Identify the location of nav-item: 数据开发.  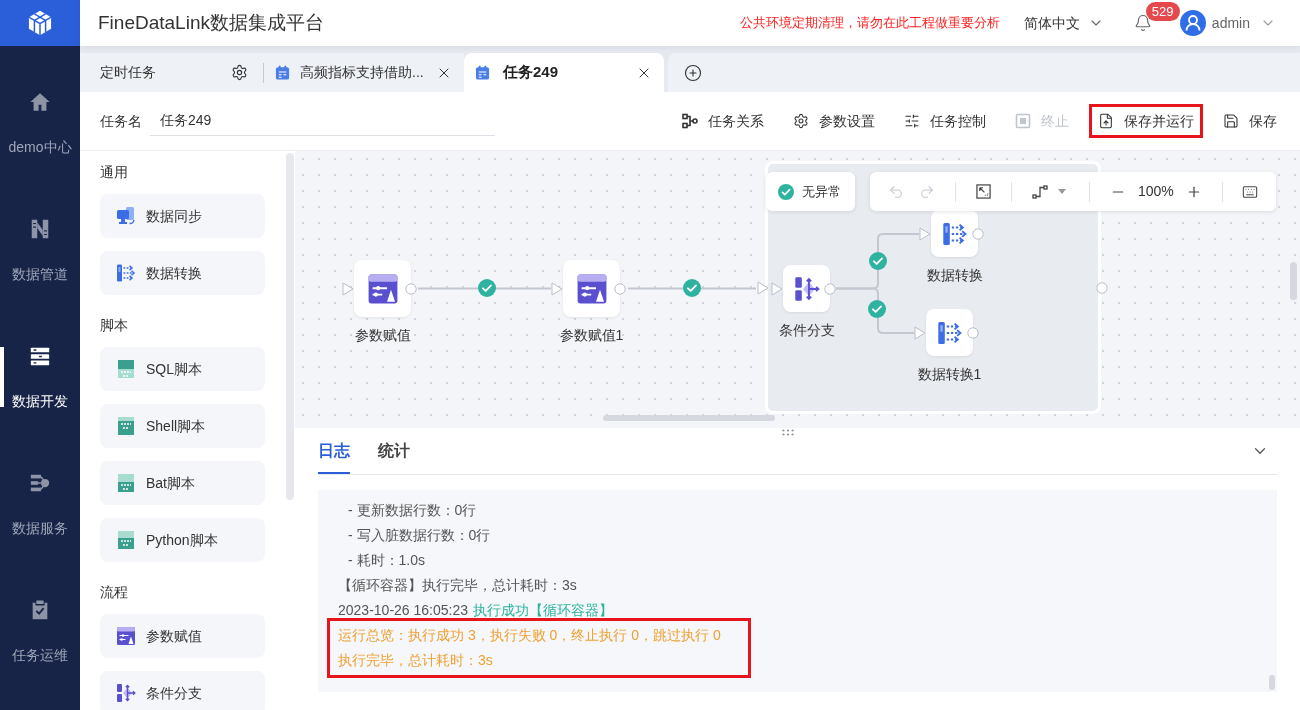
(40, 377).